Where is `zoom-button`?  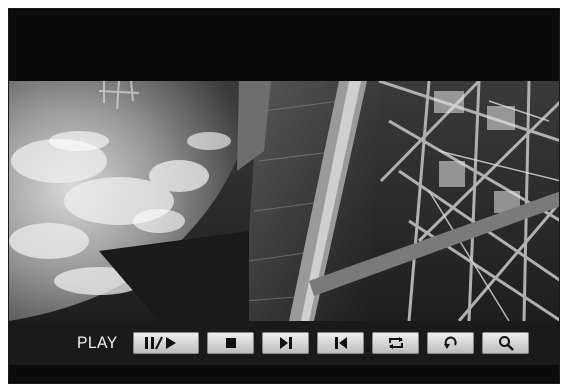 zoom-button is located at coordinates (506, 343).